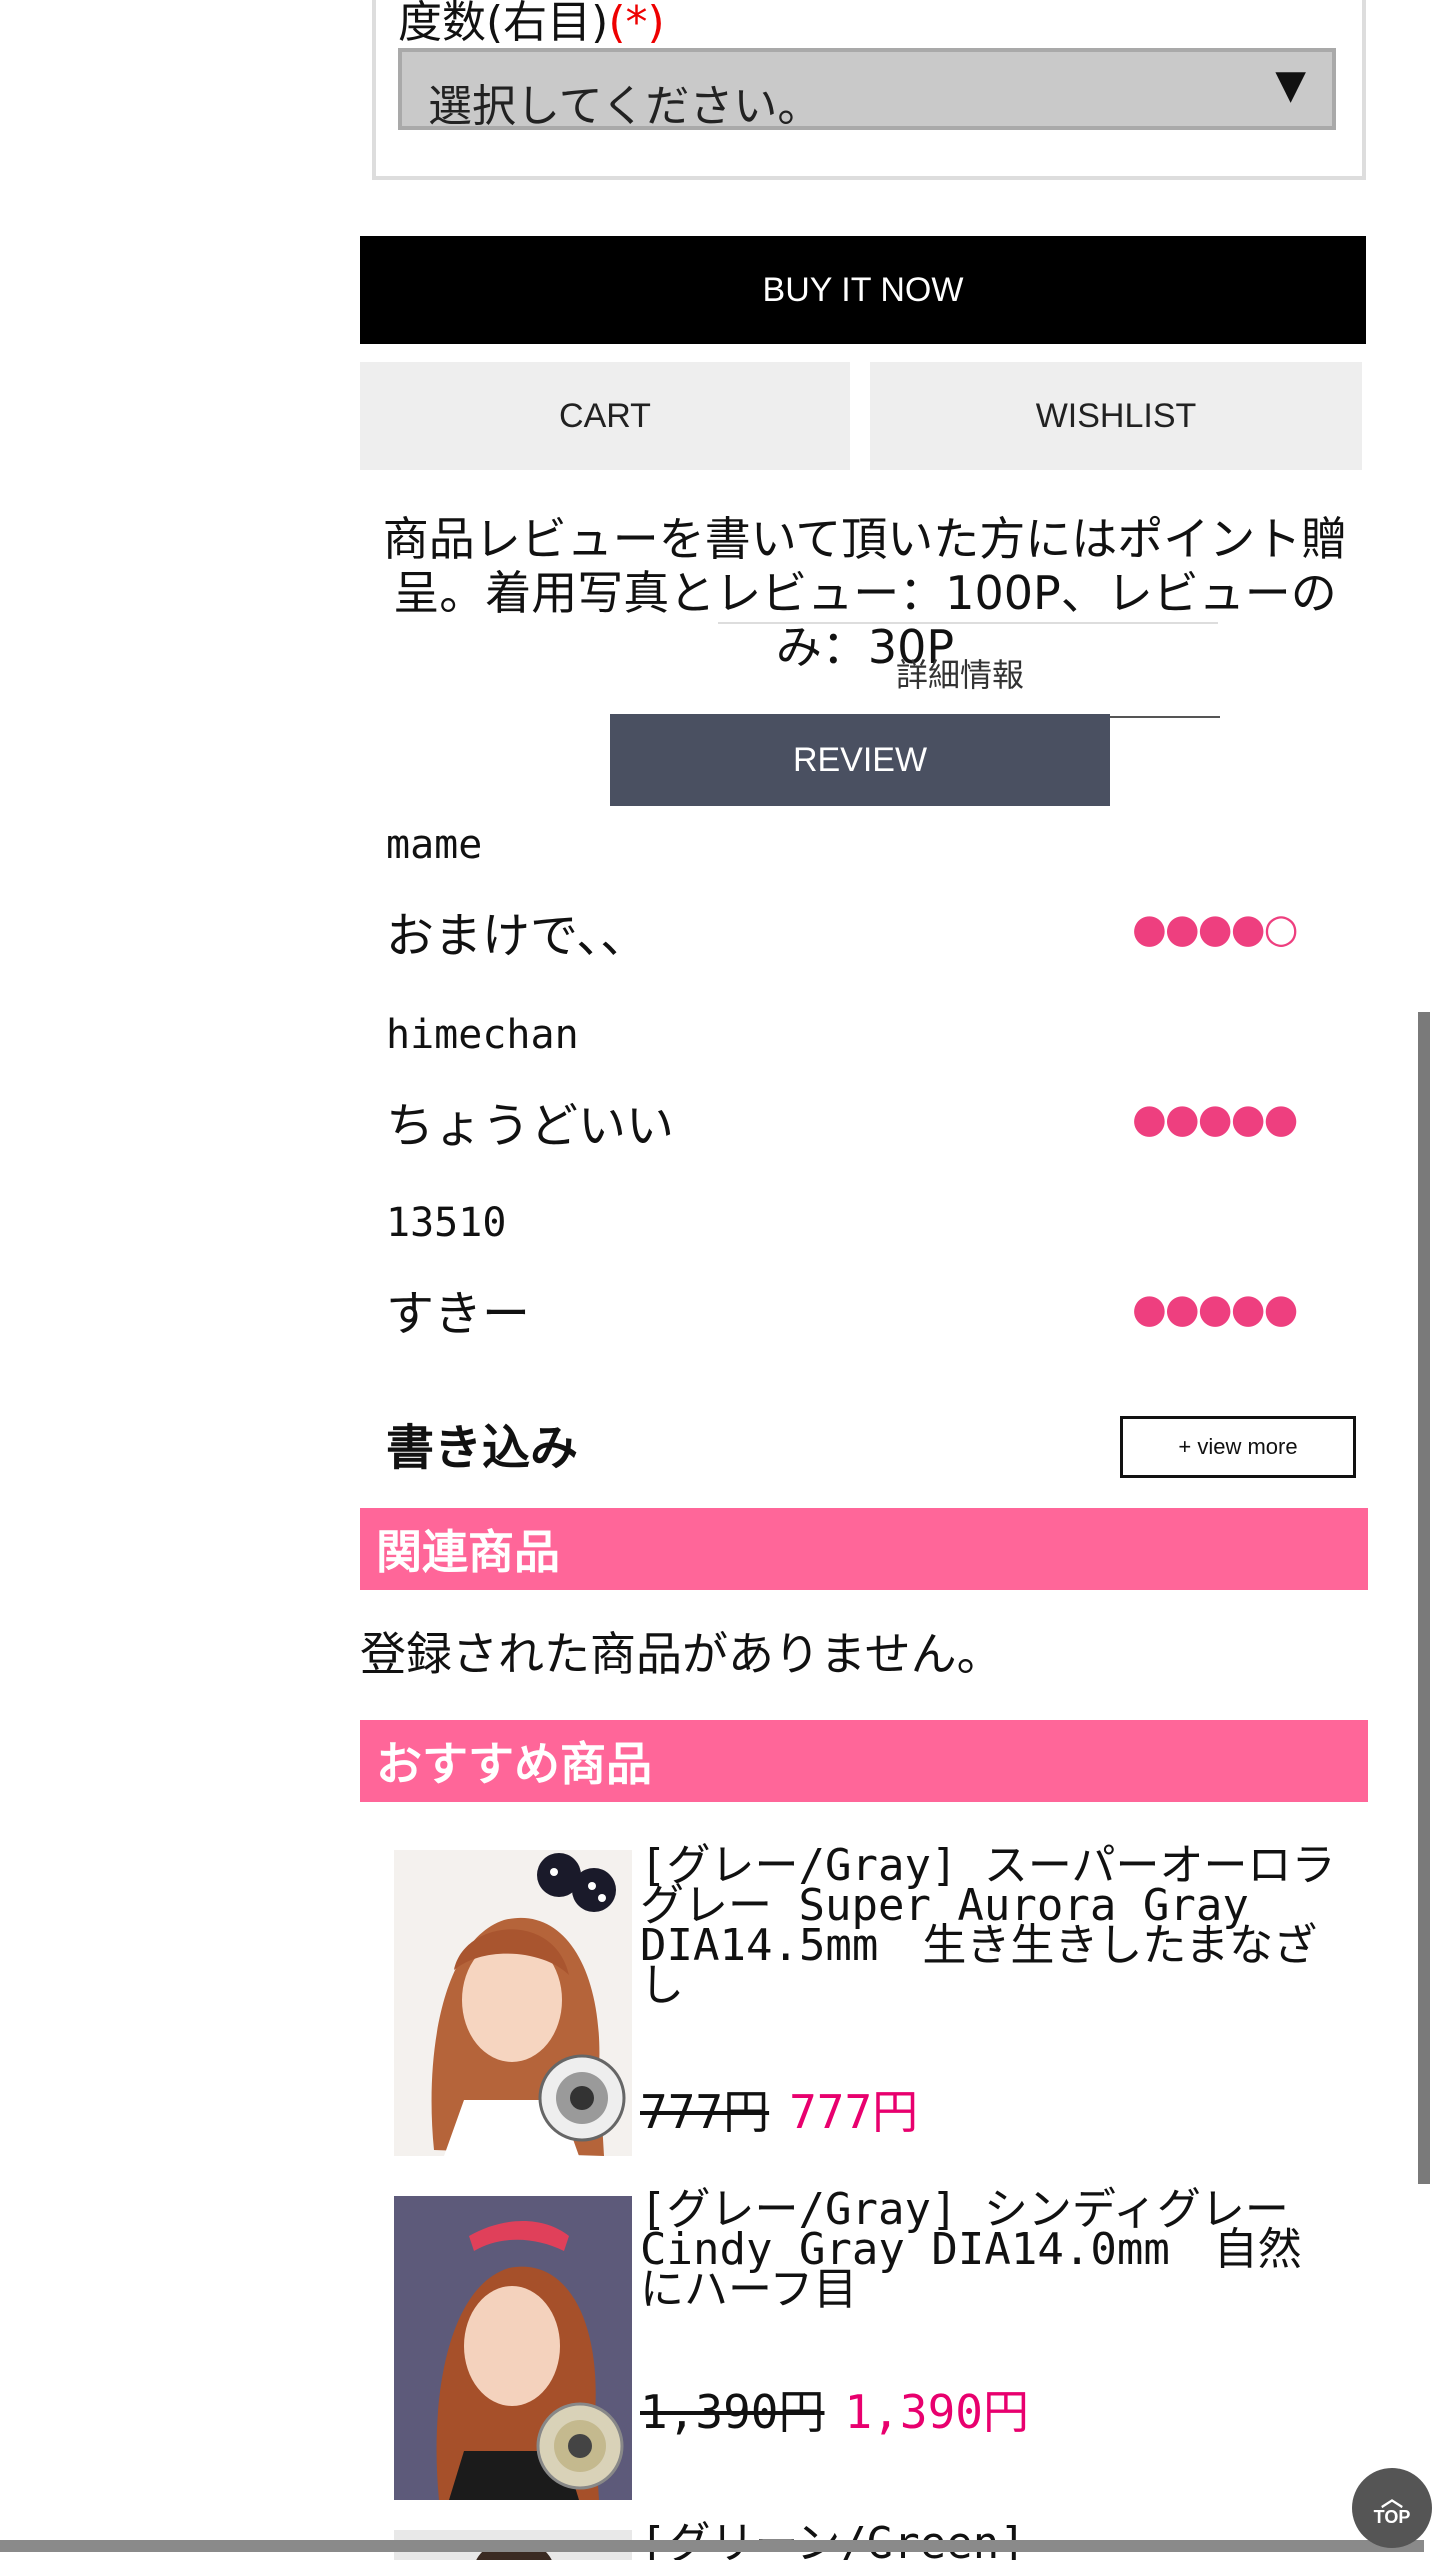 The height and width of the screenshot is (2560, 1440). What do you see at coordinates (681, 1654) in the screenshot?
I see `related-empty-message: 登録された商品がありません。` at bounding box center [681, 1654].